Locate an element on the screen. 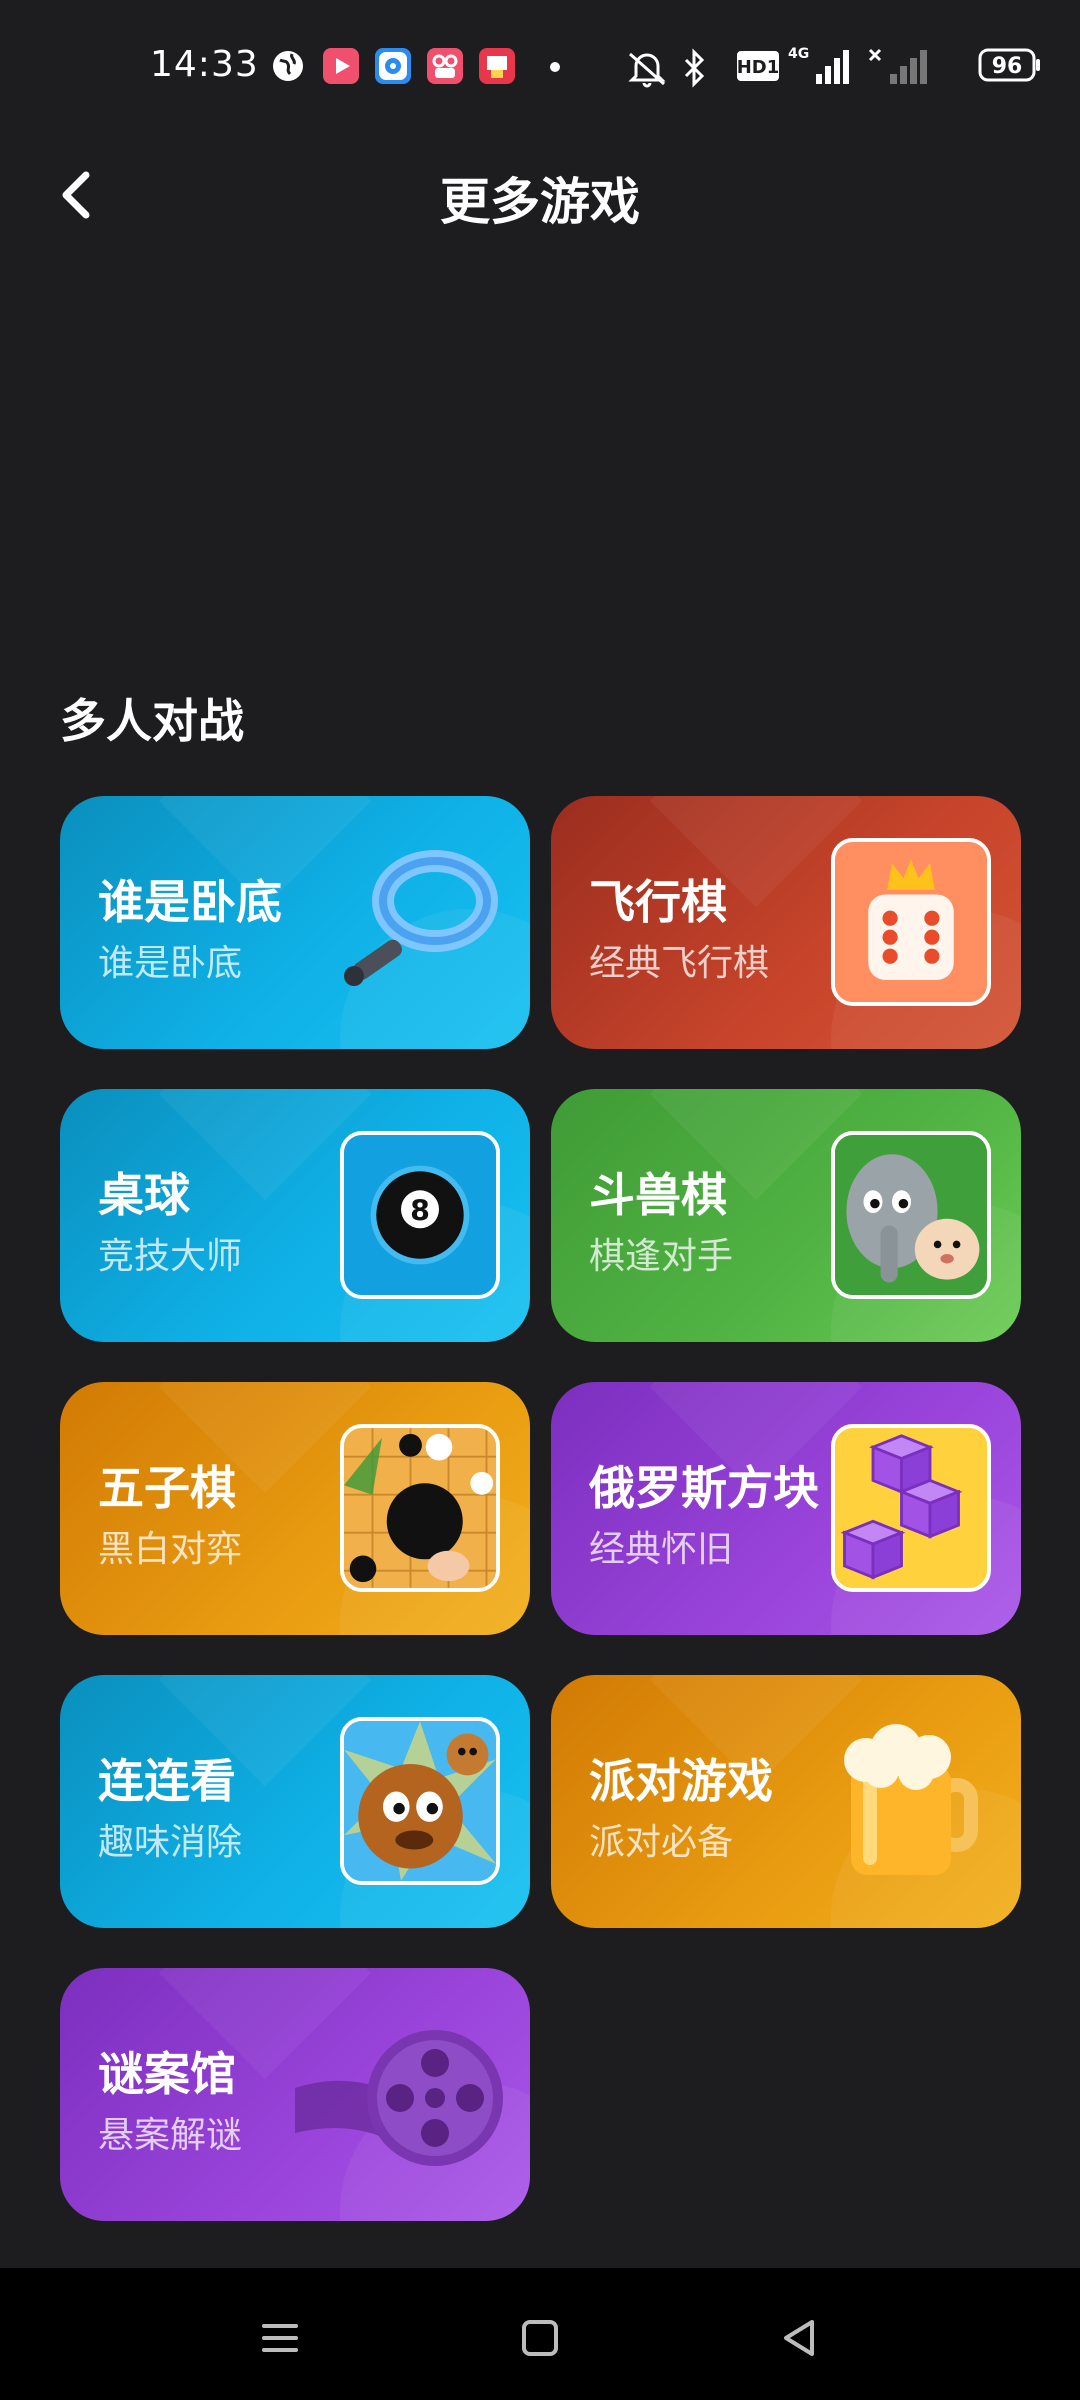 This screenshot has height=2400, width=1080. eight-ball-icon: 8 is located at coordinates (420, 1215).